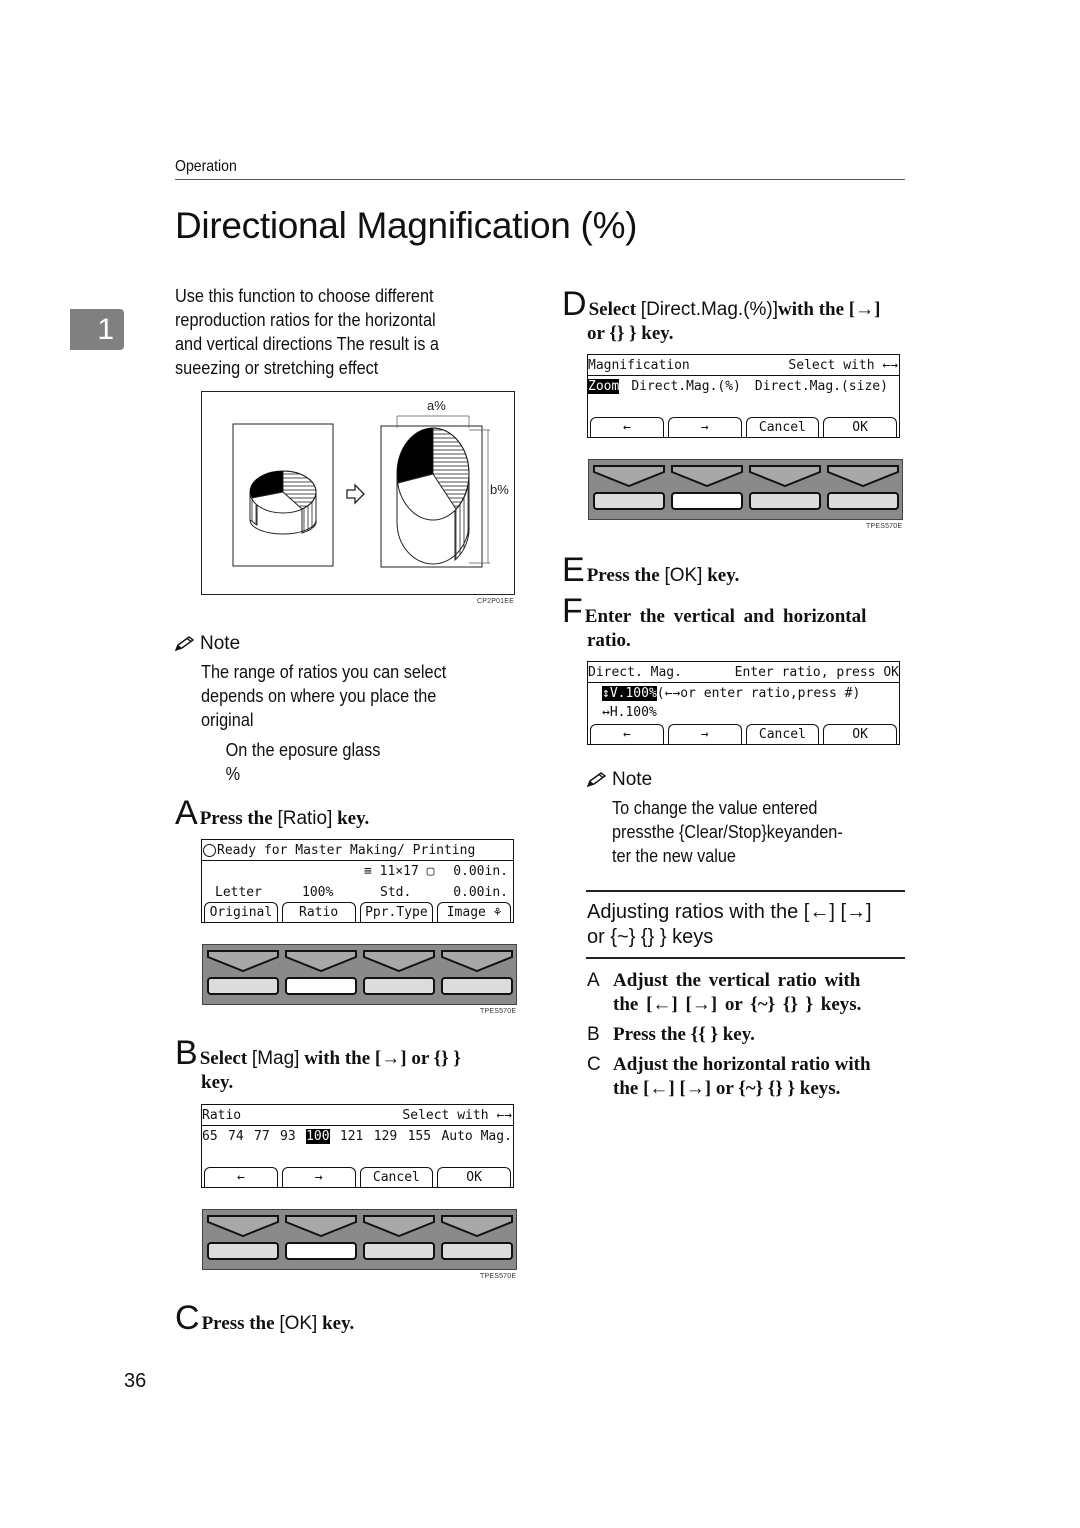  Describe the element at coordinates (217, 1082) in the screenshot. I see `step-text-line2: key.` at that location.